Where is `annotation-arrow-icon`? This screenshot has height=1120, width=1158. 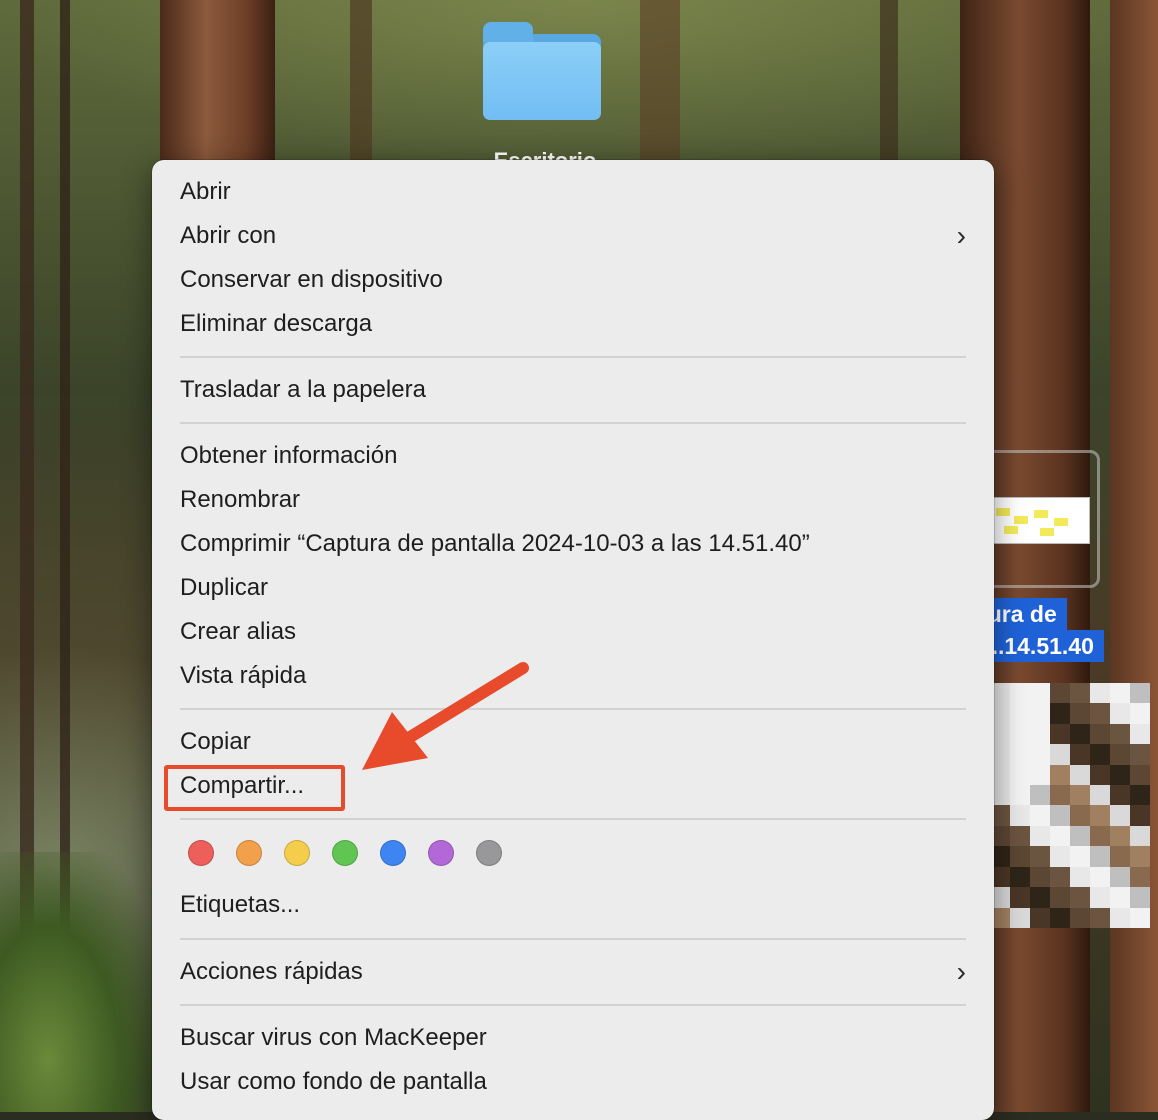
annotation-arrow-icon is located at coordinates (445, 716).